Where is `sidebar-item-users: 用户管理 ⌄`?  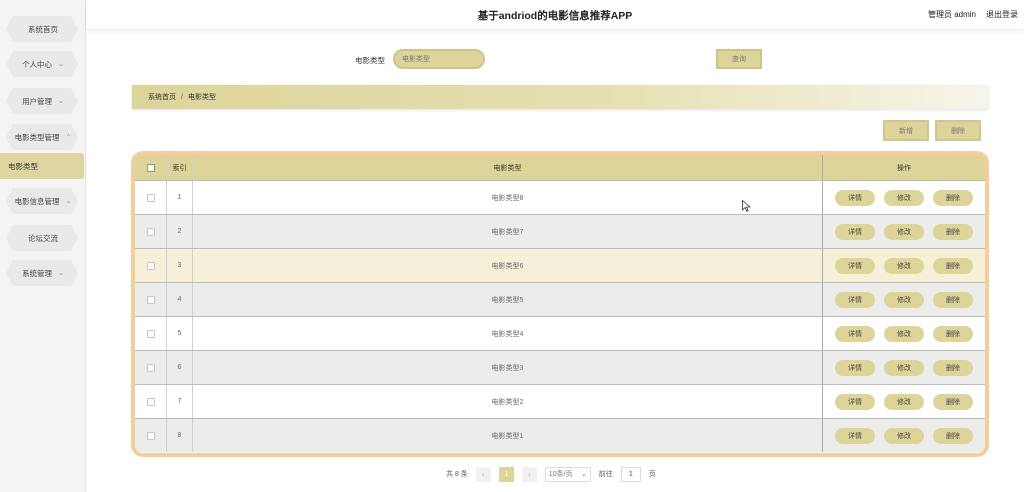
sidebar-item-users: 用户管理 ⌄ is located at coordinates (43, 101).